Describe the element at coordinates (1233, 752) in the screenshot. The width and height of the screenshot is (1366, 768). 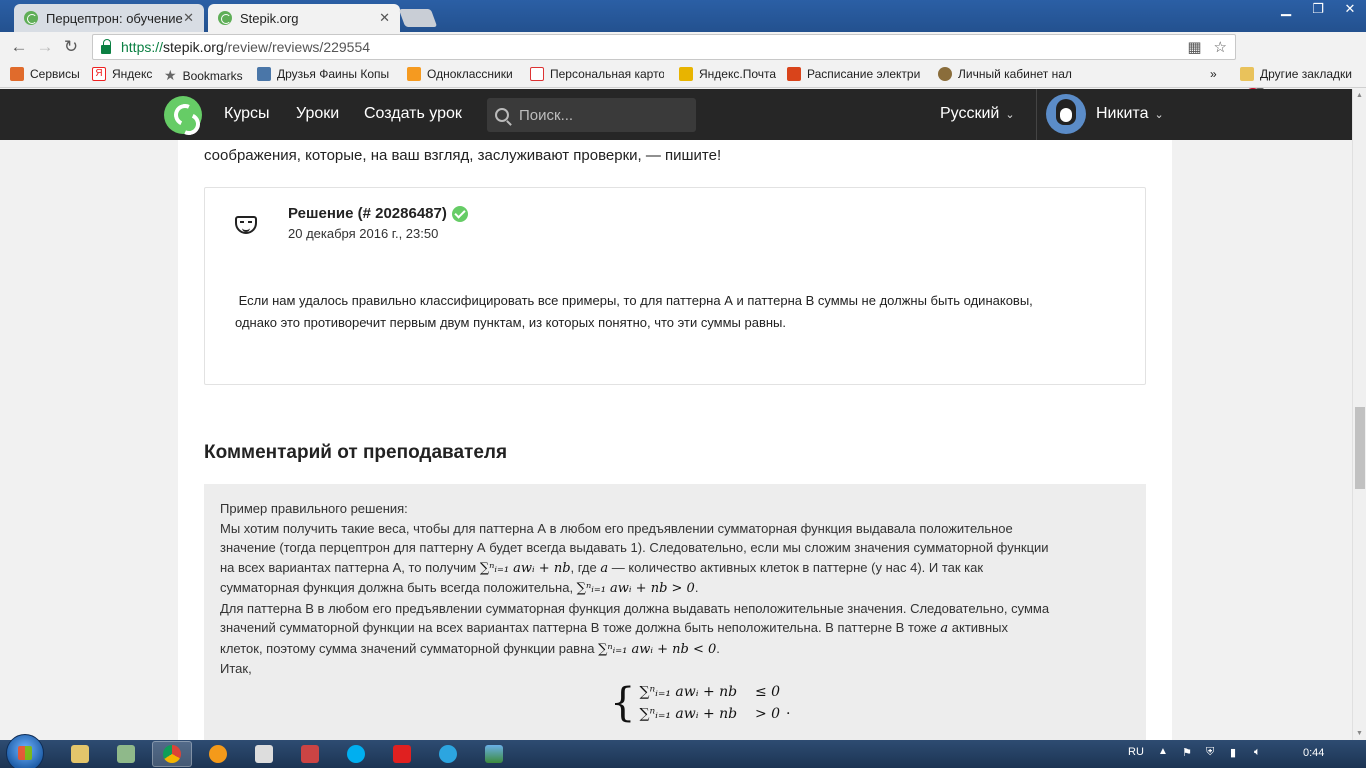
I see `network-icon: ▮` at that location.